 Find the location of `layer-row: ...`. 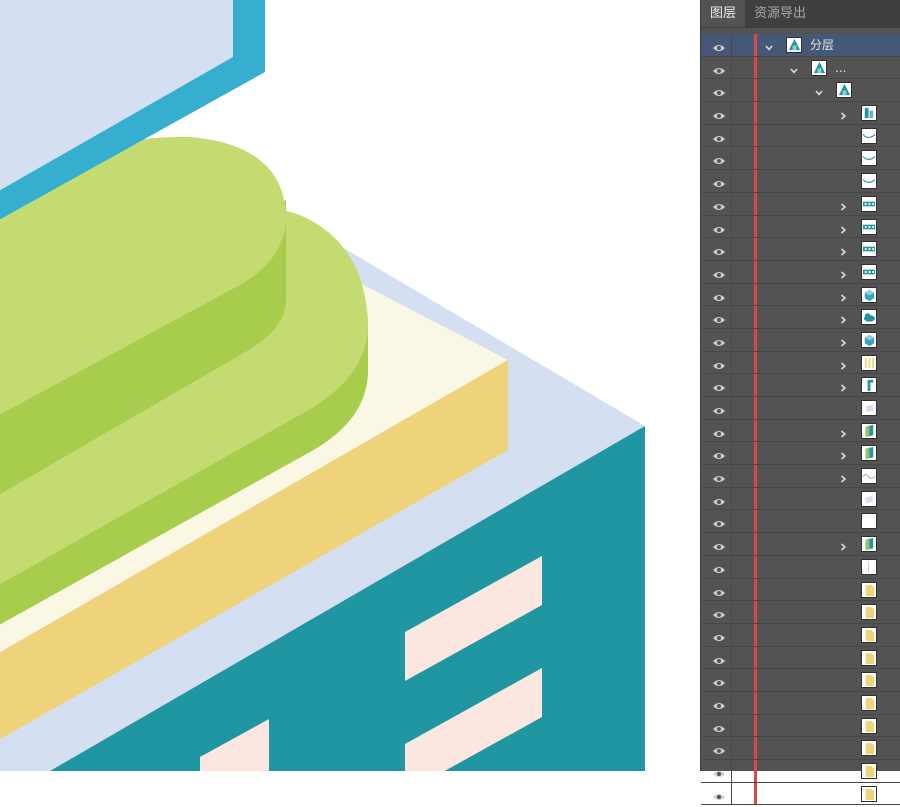

layer-row: ... is located at coordinates (800, 68).